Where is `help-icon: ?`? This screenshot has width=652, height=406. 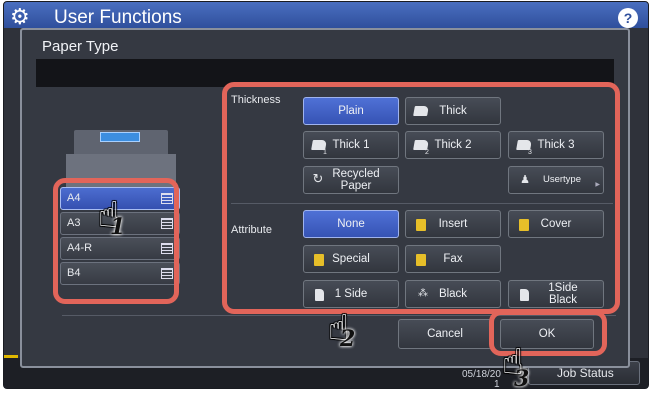 help-icon: ? is located at coordinates (628, 18).